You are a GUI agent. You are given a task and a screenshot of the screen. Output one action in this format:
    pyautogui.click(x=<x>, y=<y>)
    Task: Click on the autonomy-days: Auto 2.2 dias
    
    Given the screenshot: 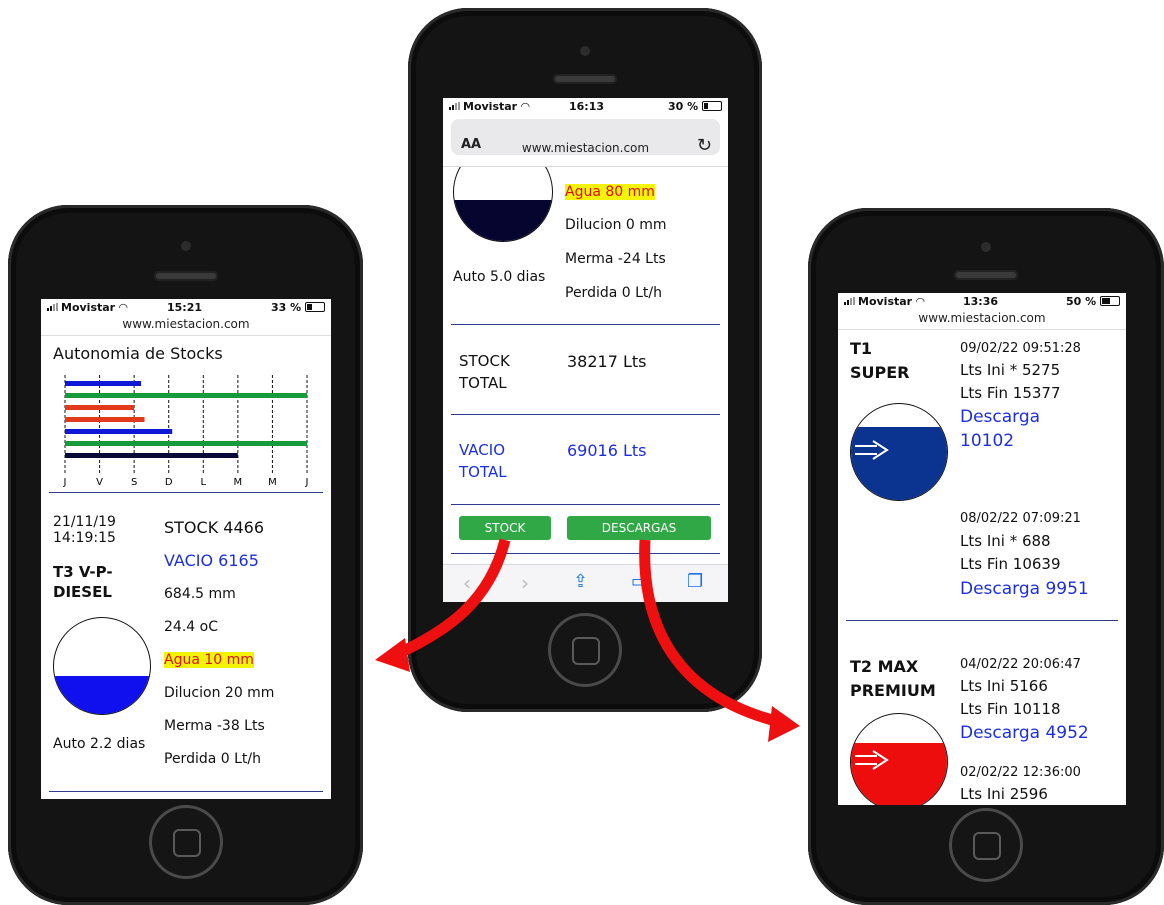 What is the action you would take?
    pyautogui.click(x=99, y=744)
    